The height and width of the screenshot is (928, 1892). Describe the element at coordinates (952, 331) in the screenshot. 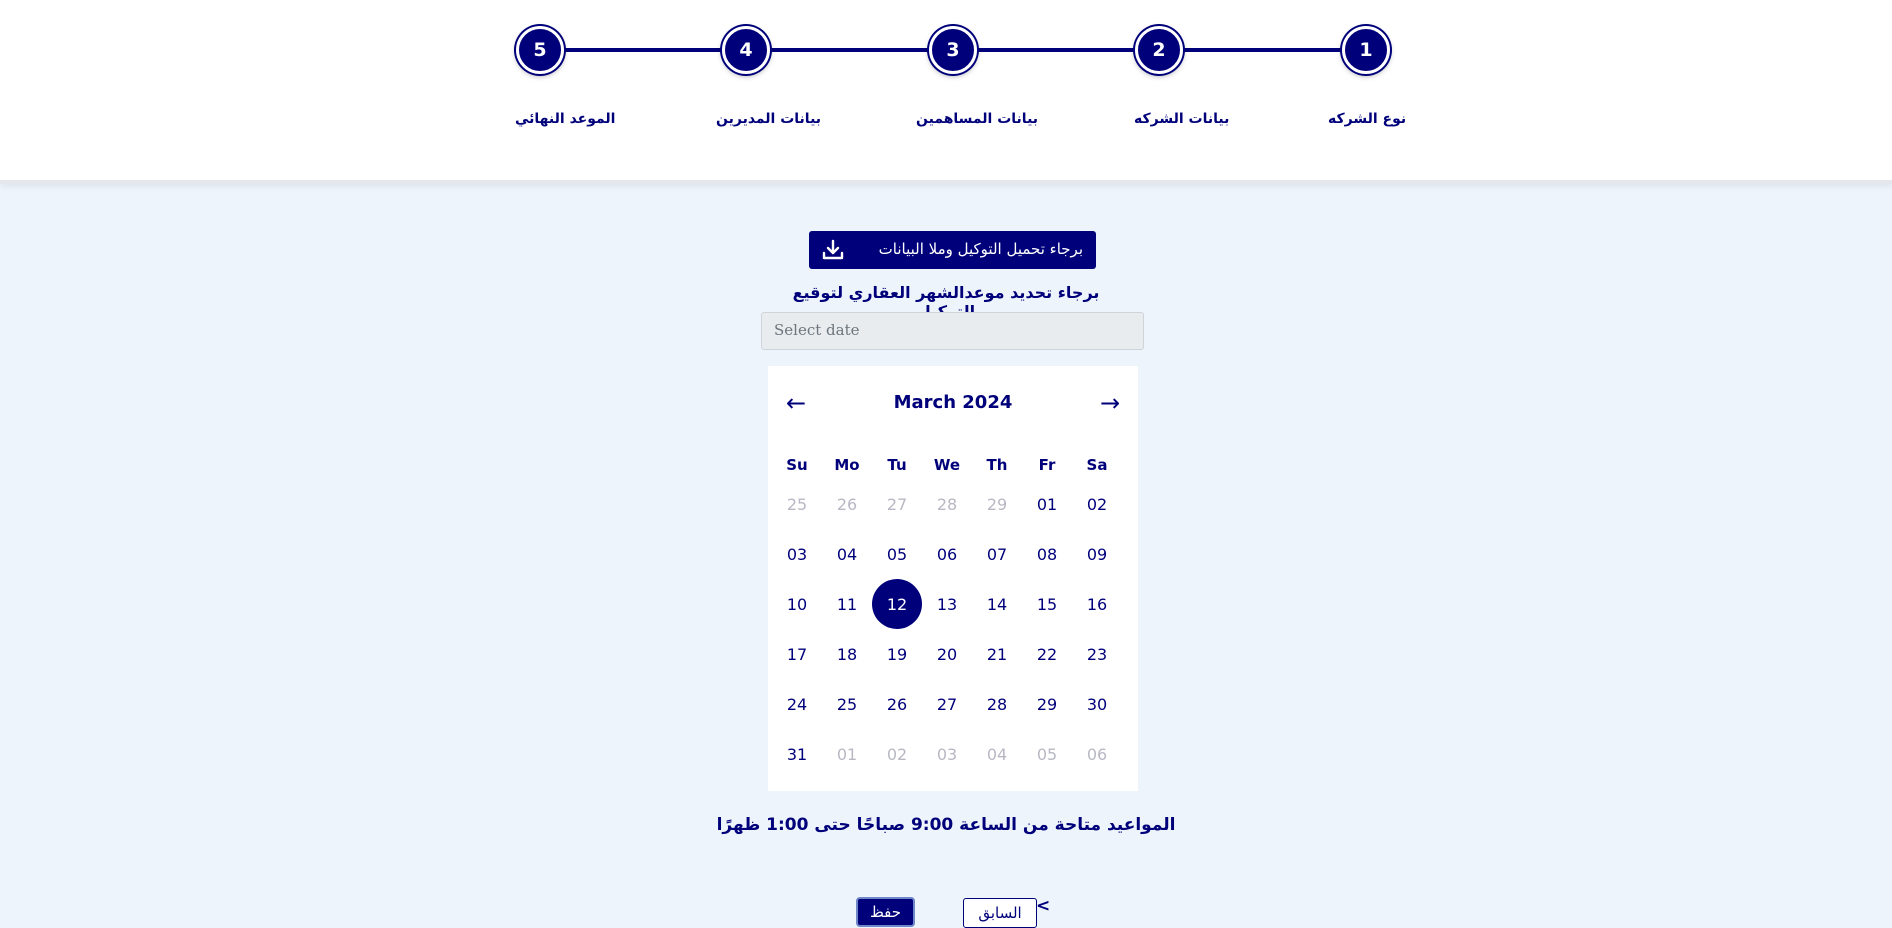

I see `date-input: Select date` at that location.